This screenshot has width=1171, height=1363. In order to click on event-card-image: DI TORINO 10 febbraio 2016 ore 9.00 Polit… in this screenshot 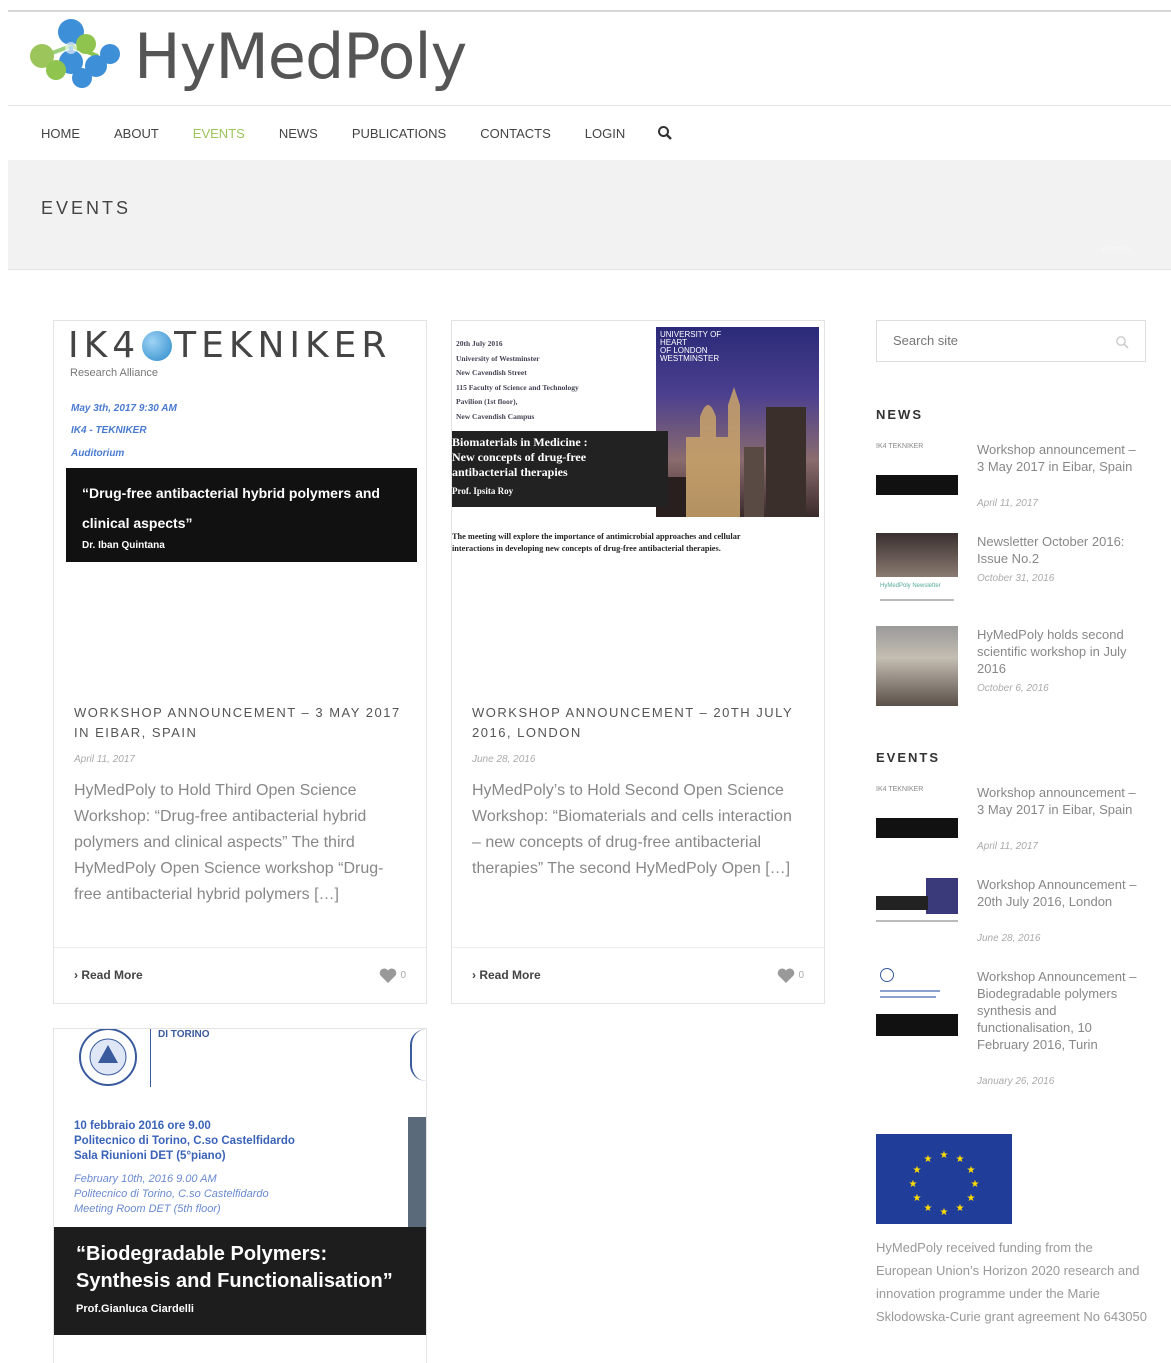, I will do `click(240, 1196)`.